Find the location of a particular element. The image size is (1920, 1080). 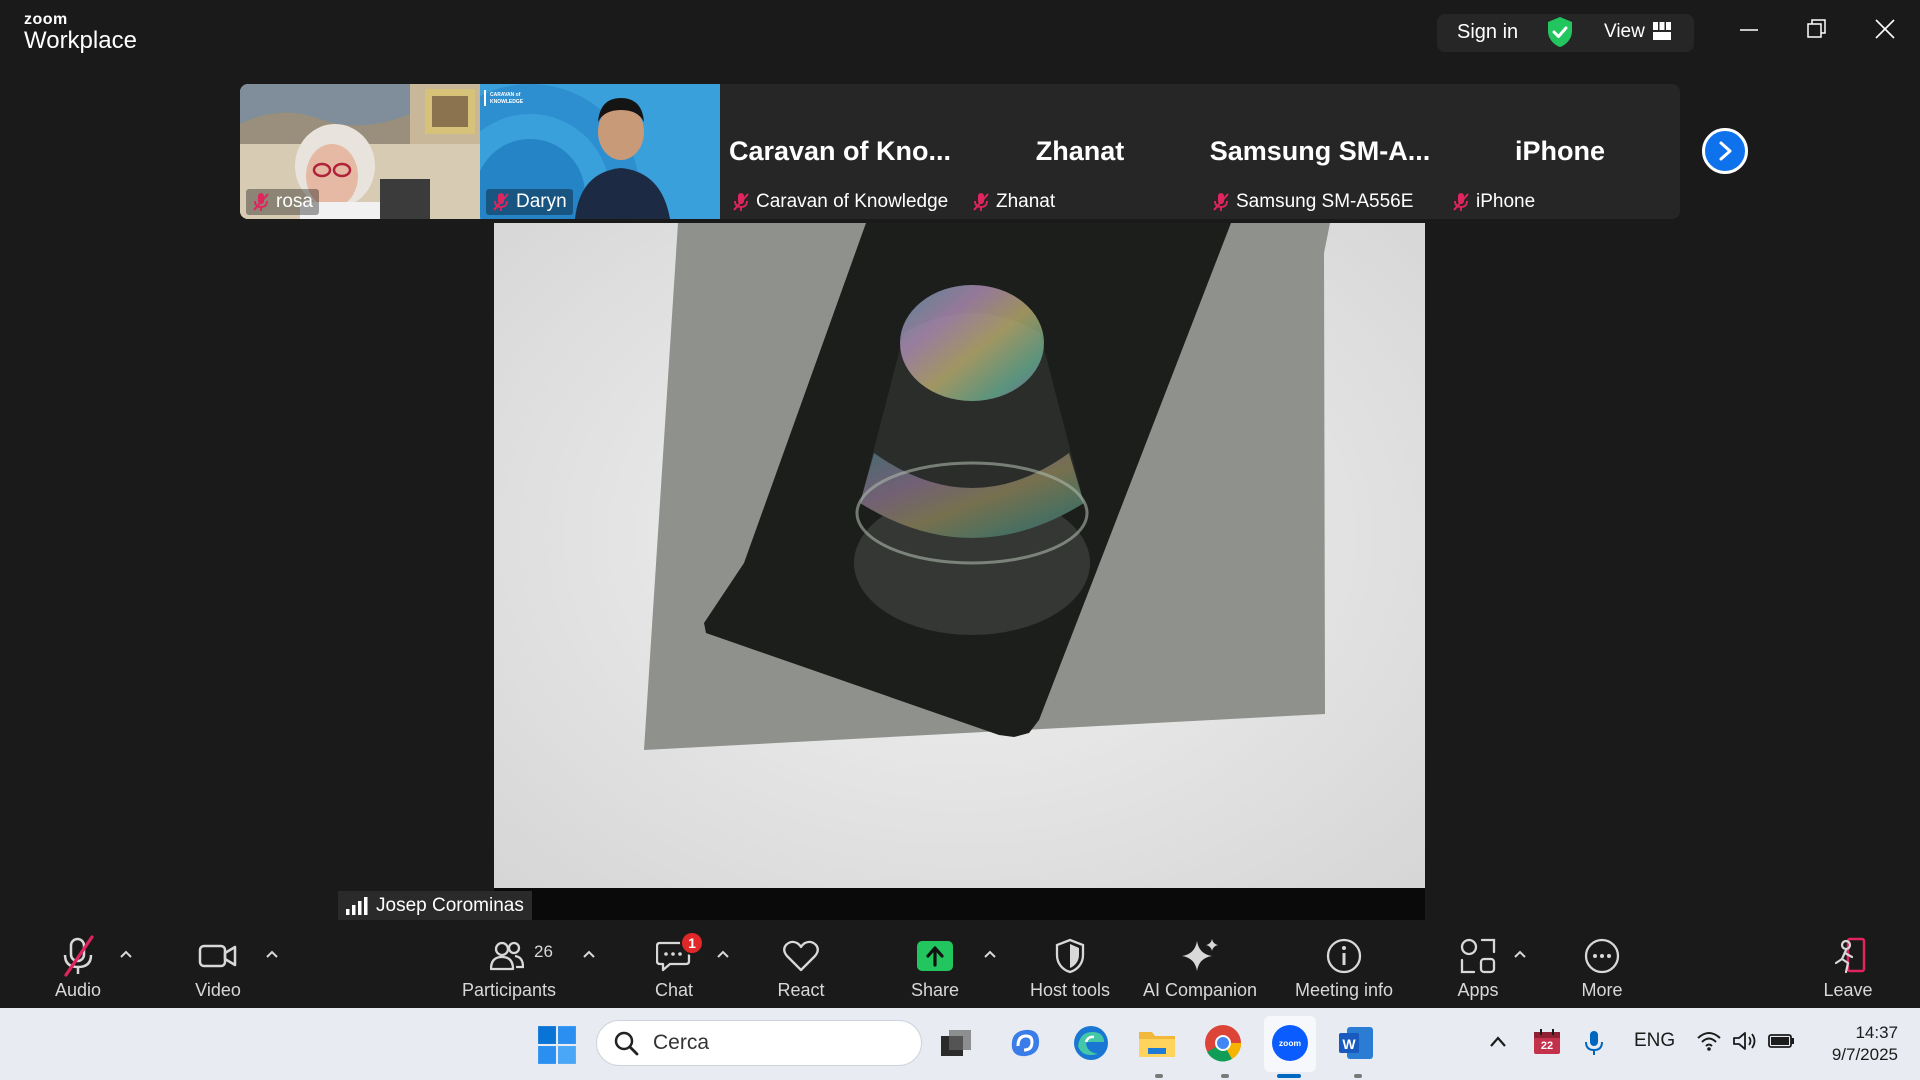

clock-time: 14:37 is located at coordinates (1876, 1032).